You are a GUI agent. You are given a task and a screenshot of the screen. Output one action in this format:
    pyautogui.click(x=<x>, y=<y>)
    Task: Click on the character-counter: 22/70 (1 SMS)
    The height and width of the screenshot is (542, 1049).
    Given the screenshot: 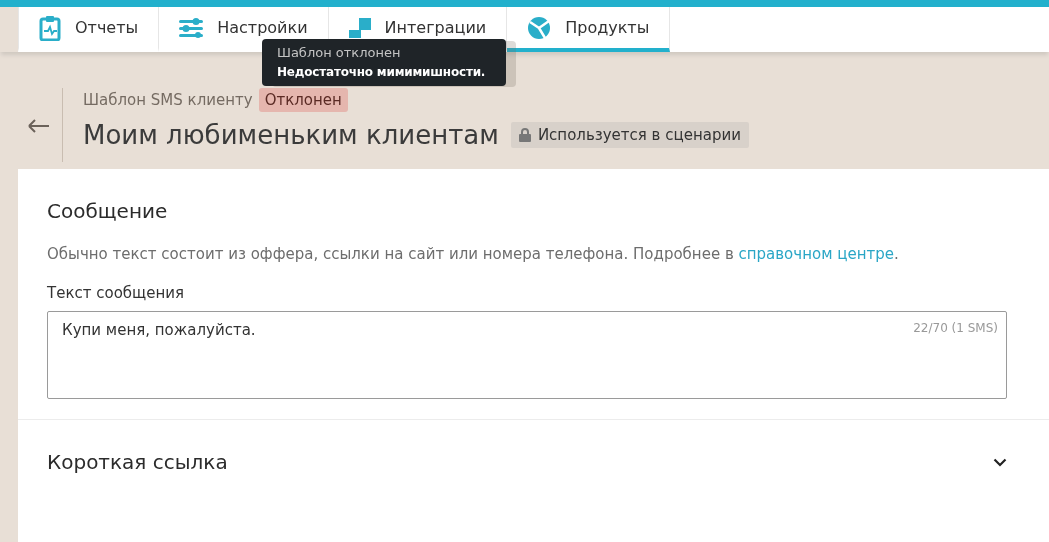 What is the action you would take?
    pyautogui.click(x=955, y=328)
    